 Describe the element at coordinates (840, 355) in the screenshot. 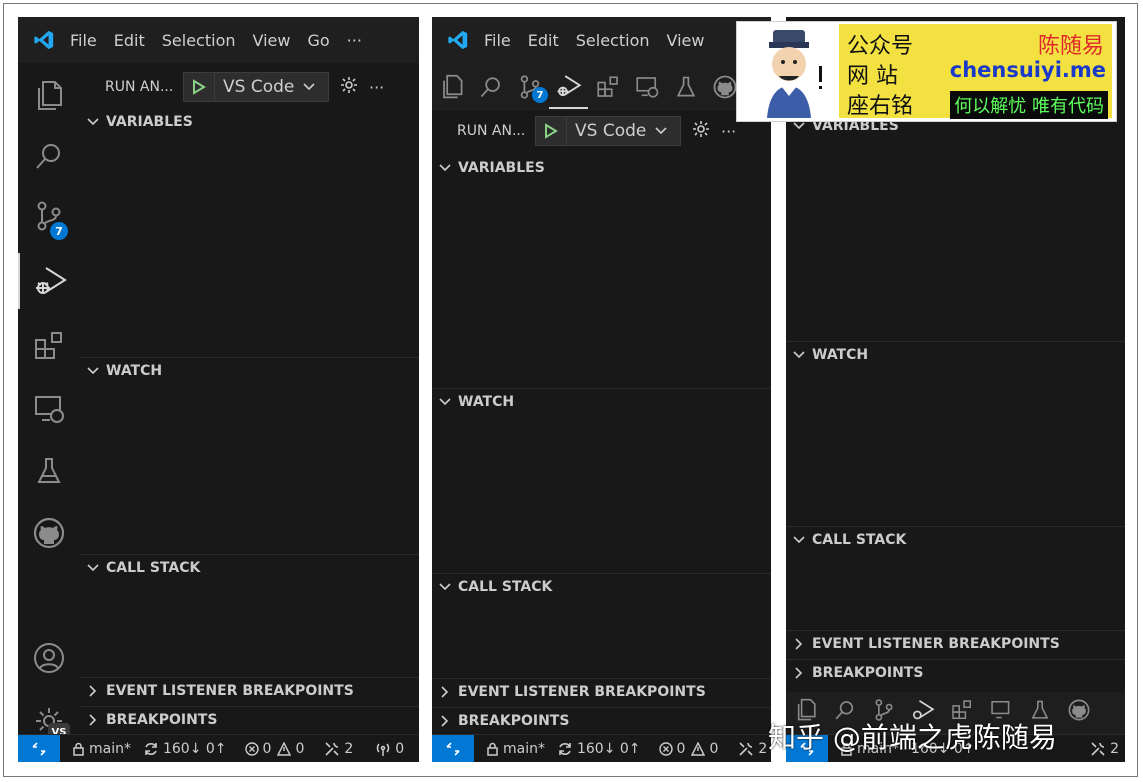

I see `watch-title: WATCH` at that location.